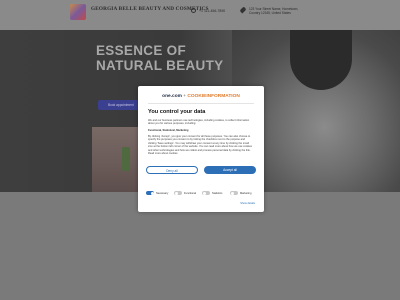 The image size is (400, 300). Describe the element at coordinates (230, 170) in the screenshot. I see `accept-all-button: Accept all` at that location.